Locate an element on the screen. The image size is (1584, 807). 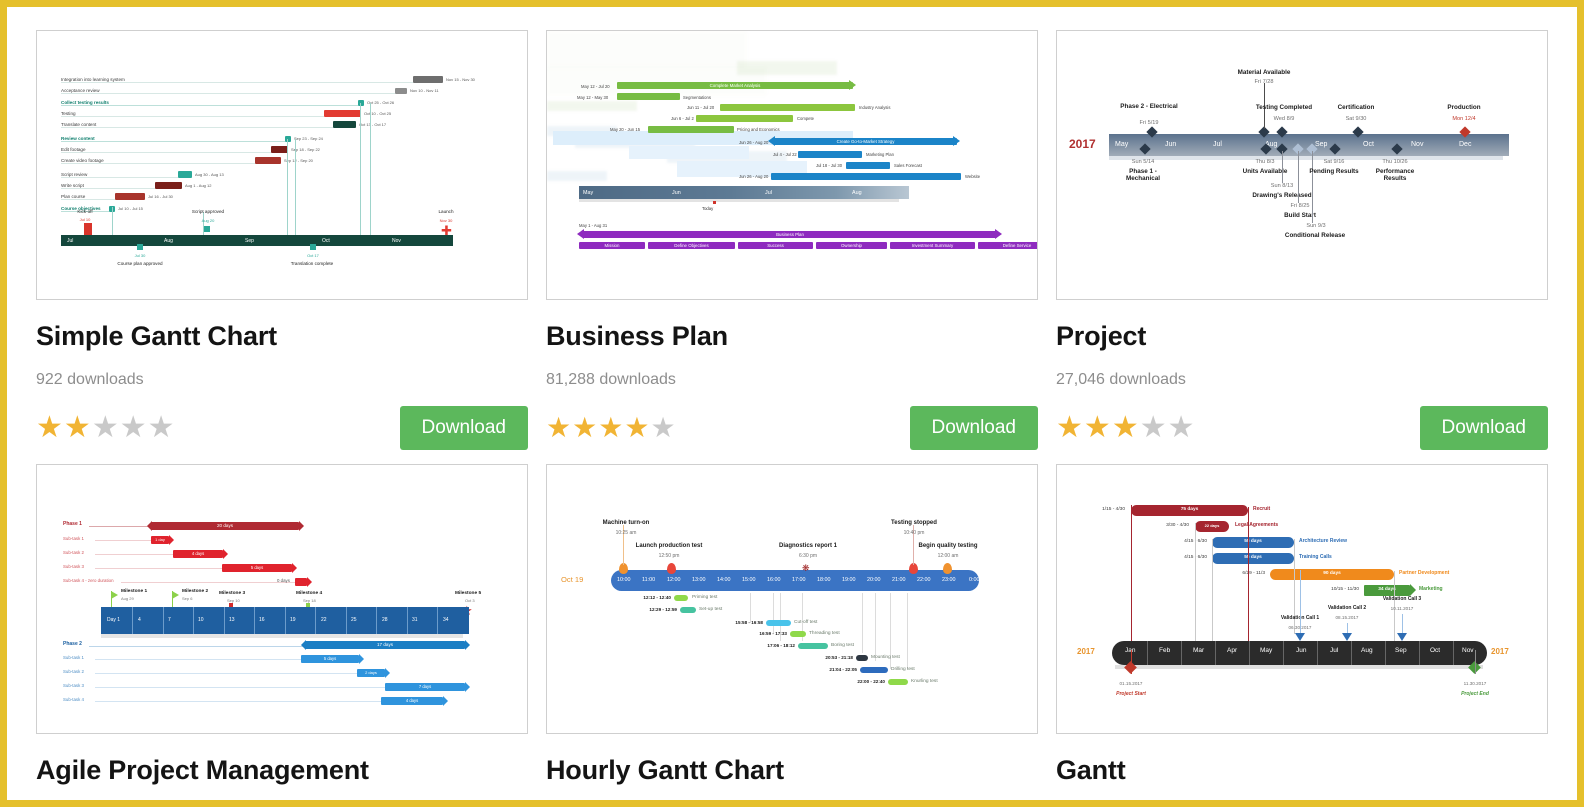
card-downloads-count: 922 downloads is located at coordinates (90, 379).